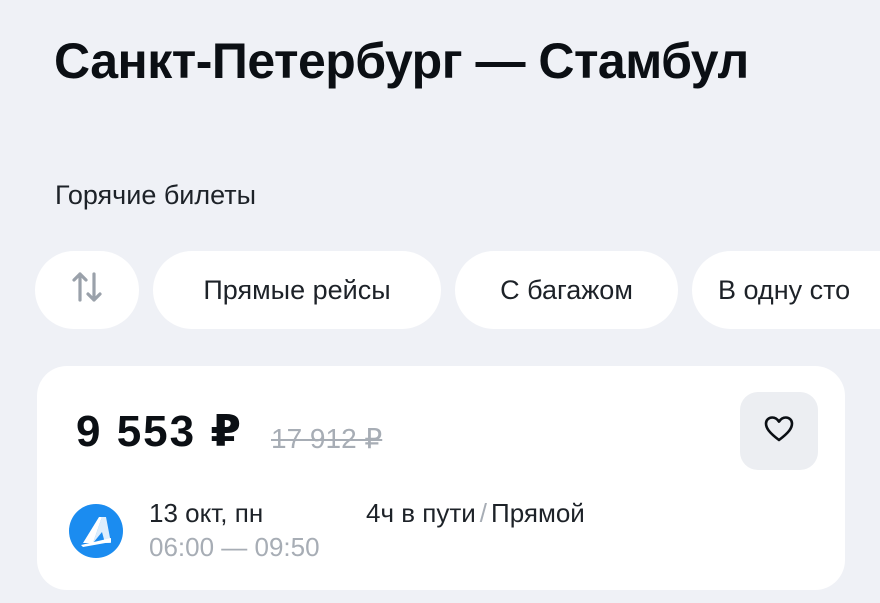 Image resolution: width=880 pixels, height=603 pixels. Describe the element at coordinates (234, 547) in the screenshot. I see `flight-time: 06:00 — 09:50` at that location.